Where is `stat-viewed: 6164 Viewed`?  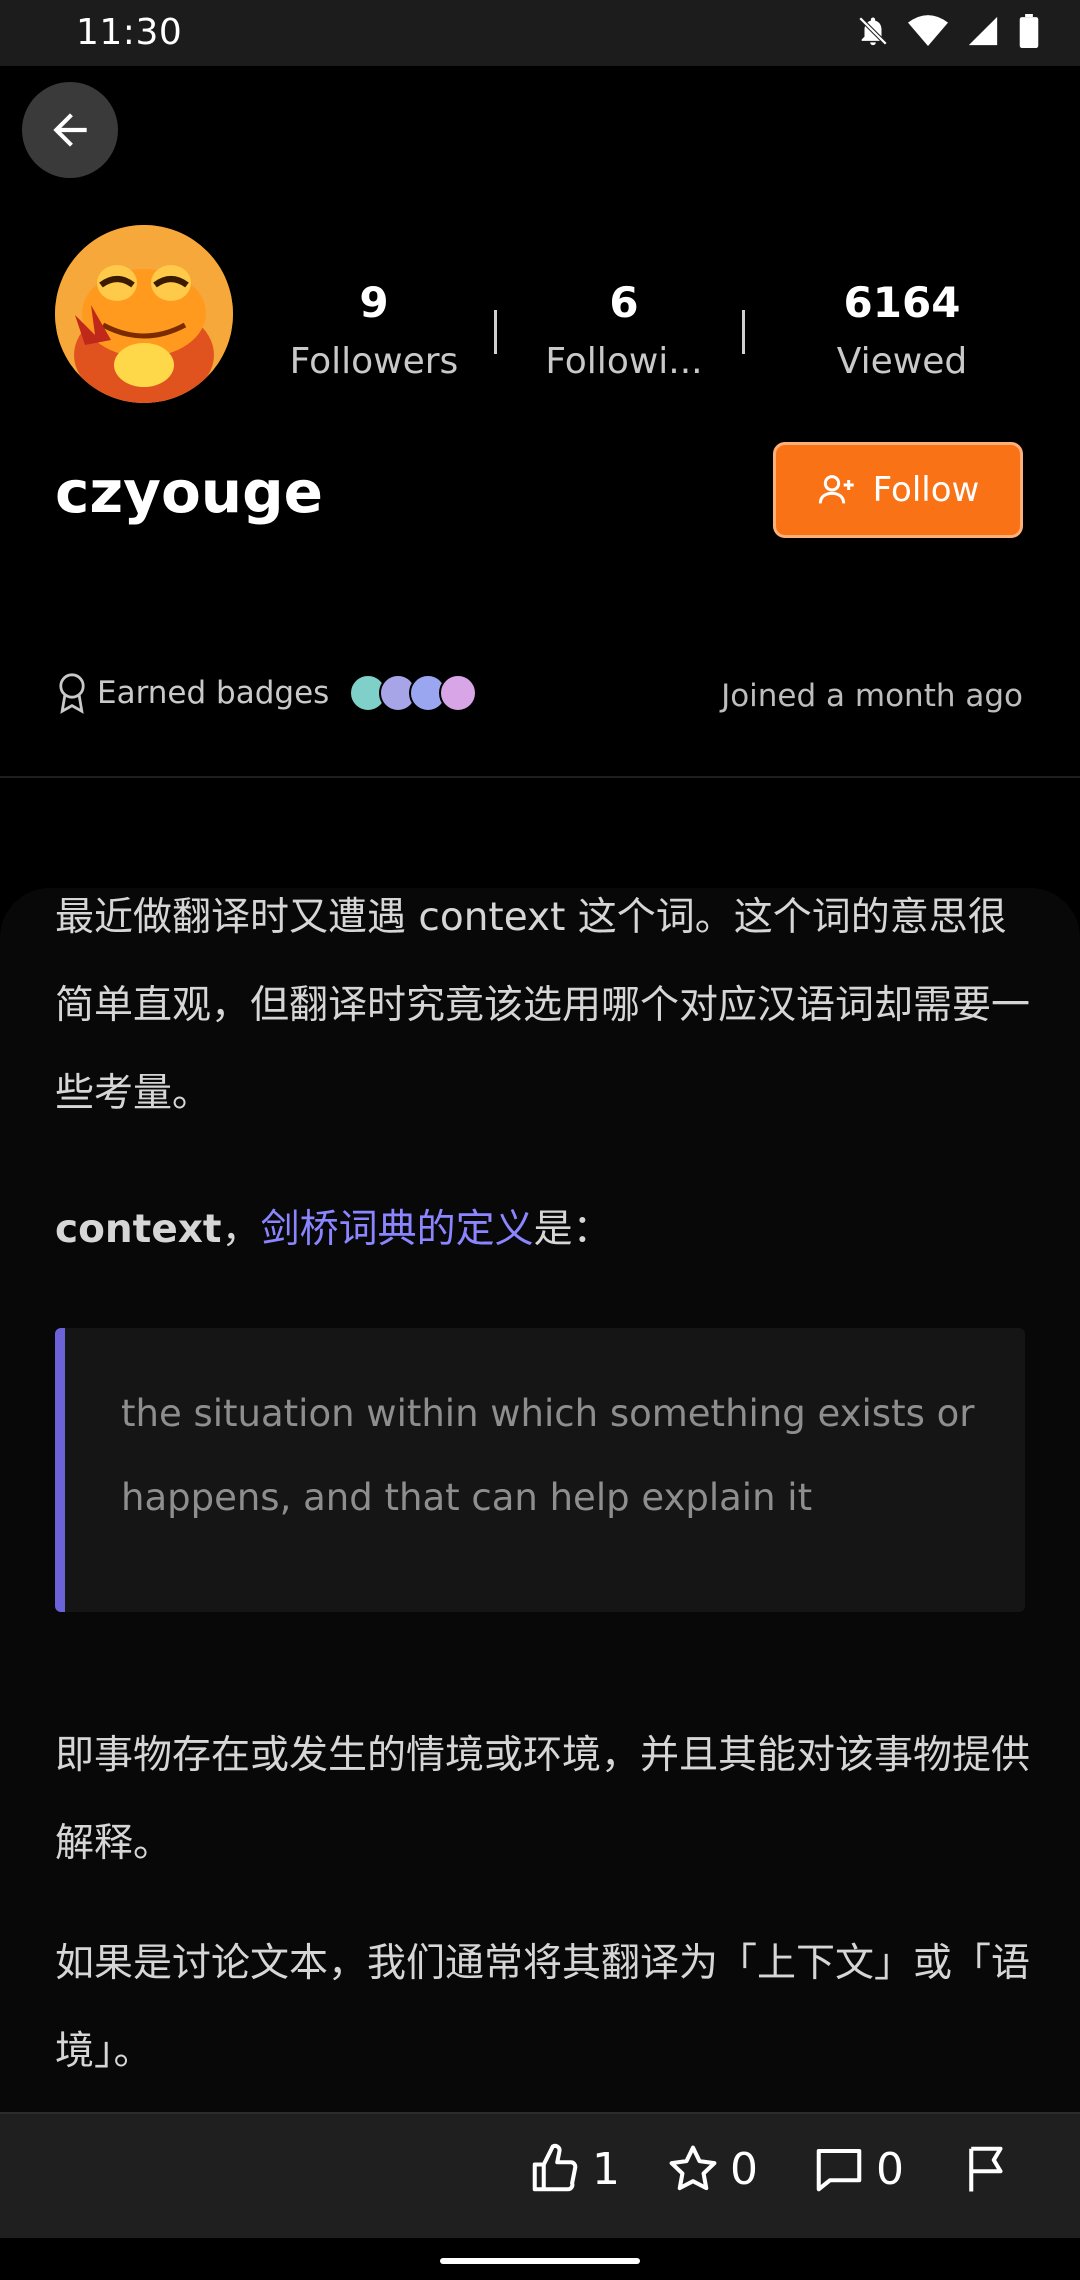 stat-viewed: 6164 Viewed is located at coordinates (902, 330).